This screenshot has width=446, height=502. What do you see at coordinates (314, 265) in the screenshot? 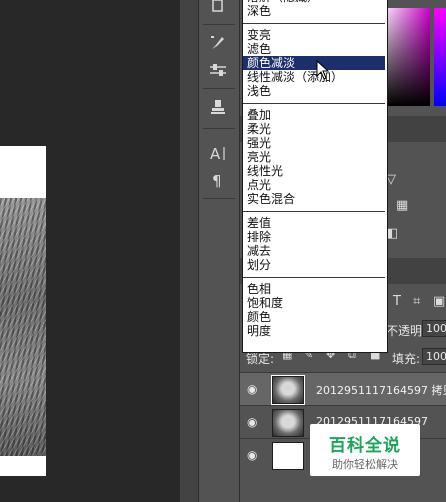
I see `blend-mode-option: 划分` at bounding box center [314, 265].